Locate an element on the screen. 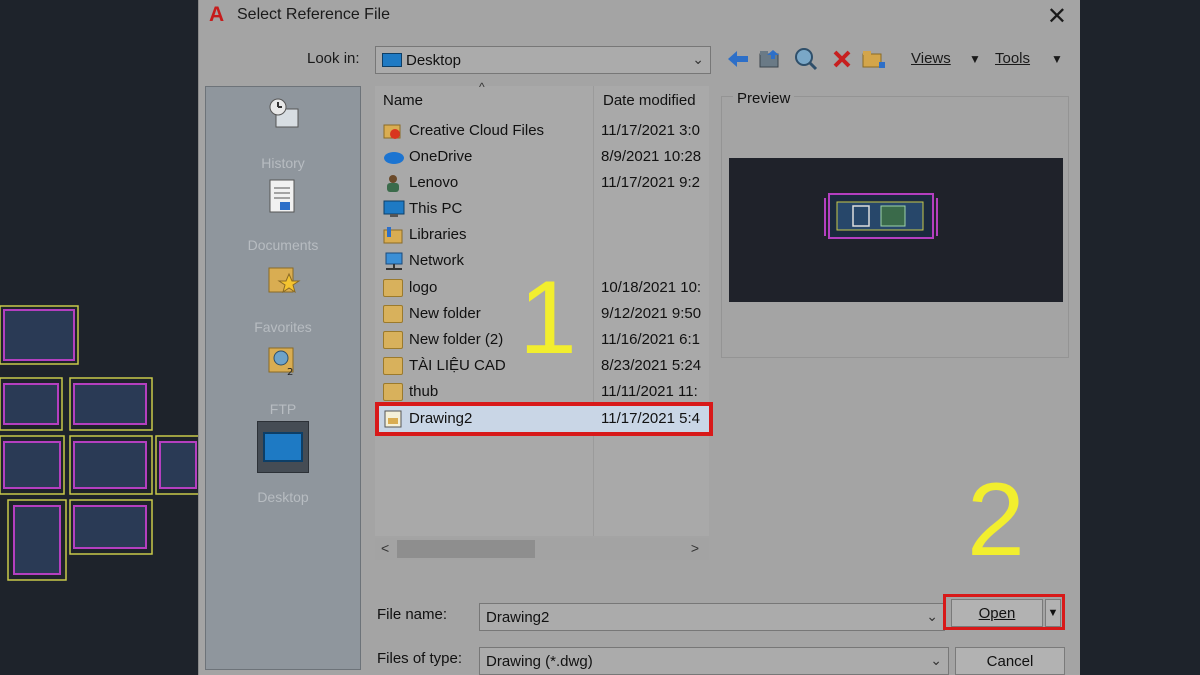 The width and height of the screenshot is (1200, 675). right-background-strip is located at coordinates (1140, 337).